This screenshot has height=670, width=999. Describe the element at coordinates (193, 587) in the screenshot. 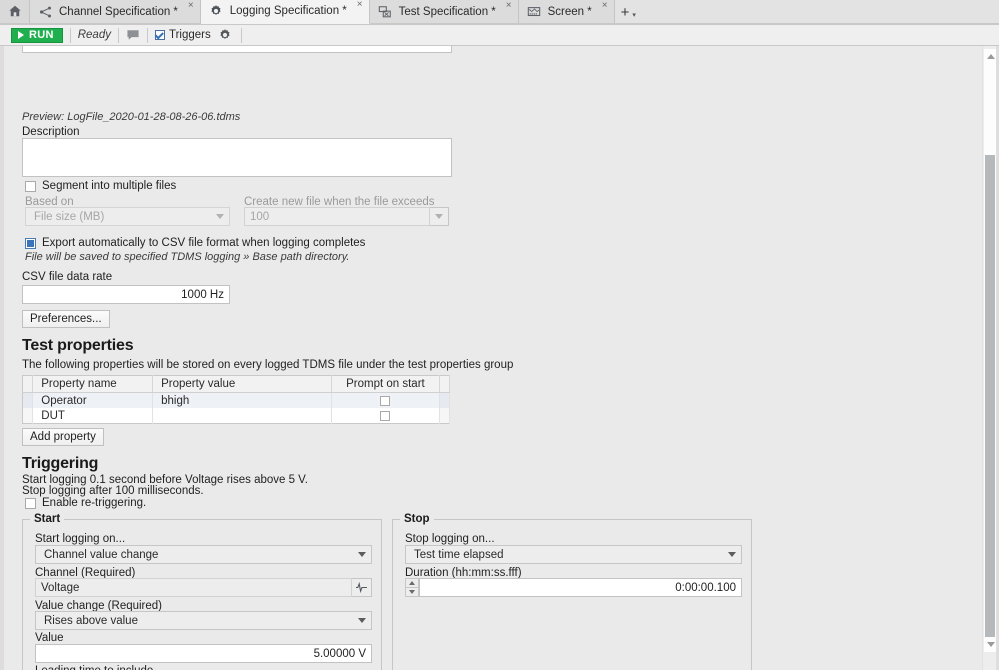

I see `start-channel-input: Voltage` at that location.